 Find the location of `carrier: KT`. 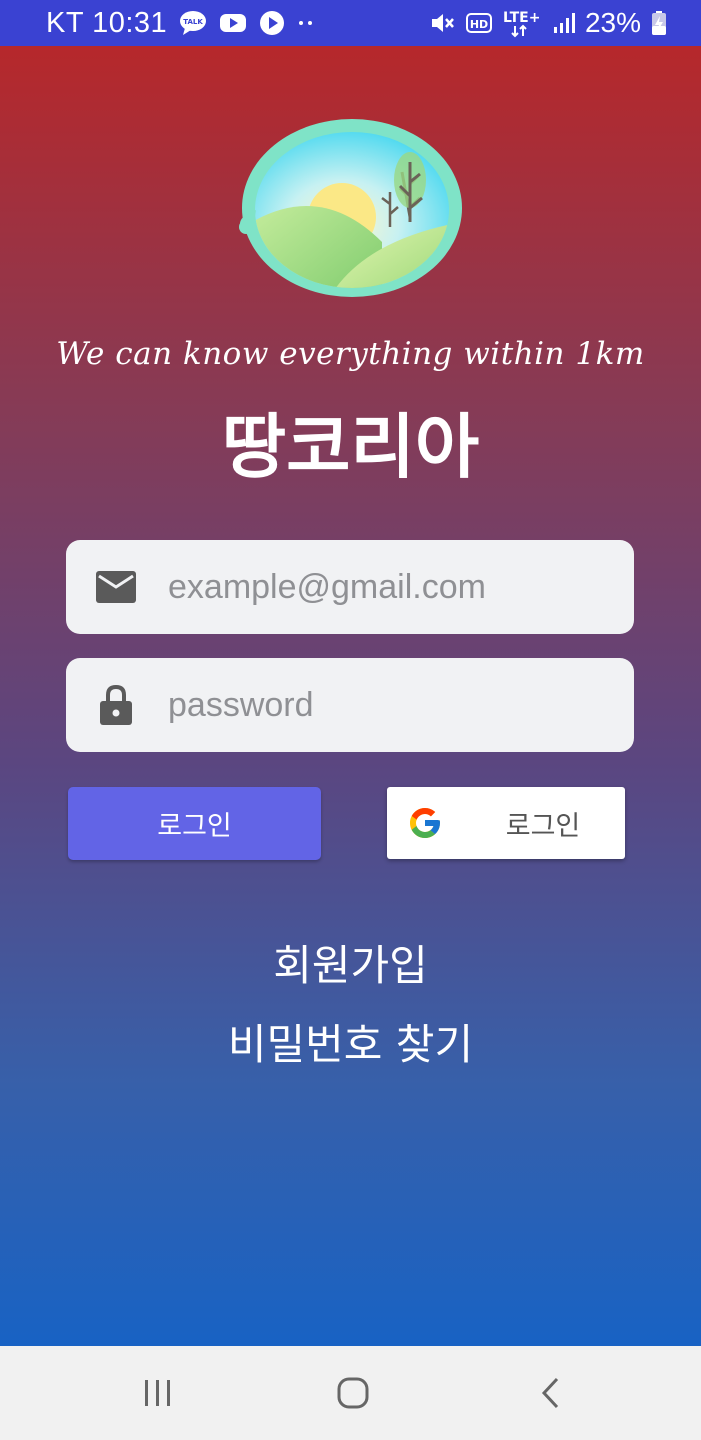

carrier: KT is located at coordinates (65, 22).